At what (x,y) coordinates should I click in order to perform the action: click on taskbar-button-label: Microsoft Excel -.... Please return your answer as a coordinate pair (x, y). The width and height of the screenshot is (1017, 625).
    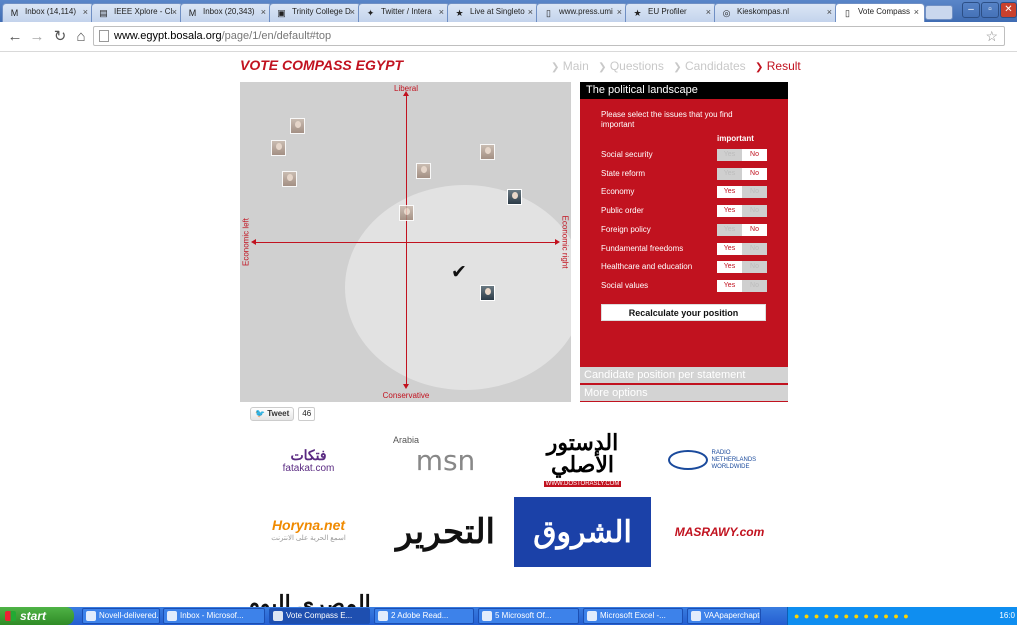
    Looking at the image, I should click on (633, 615).